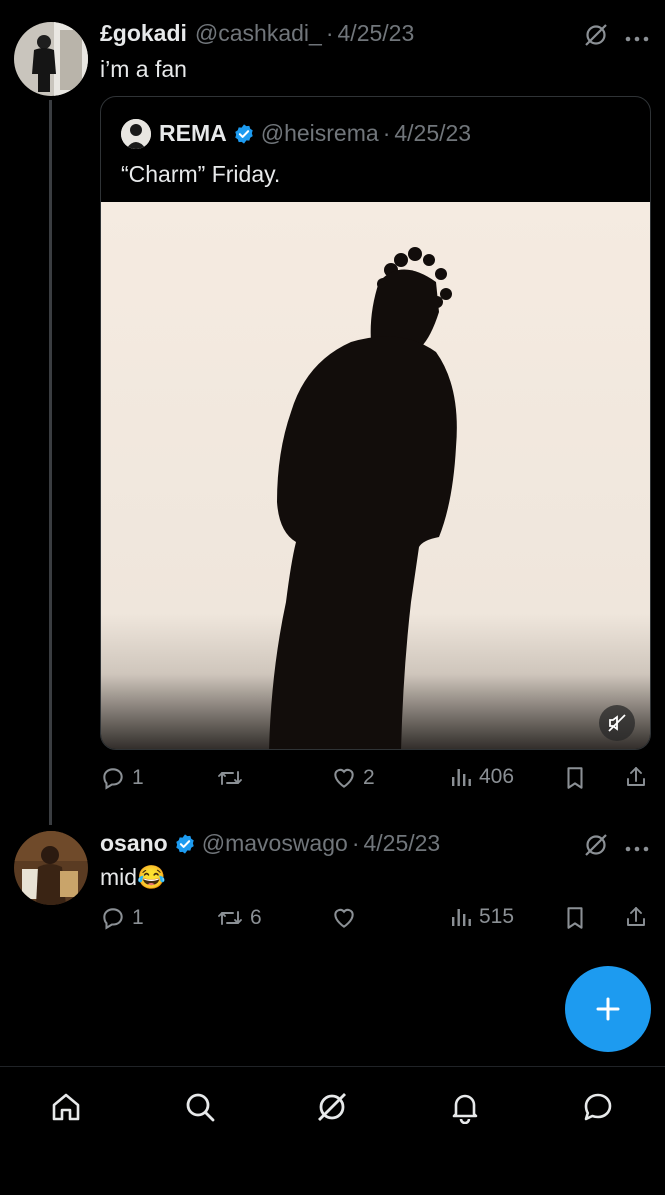 Image resolution: width=665 pixels, height=1195 pixels. I want to click on plus-icon, so click(608, 1009).